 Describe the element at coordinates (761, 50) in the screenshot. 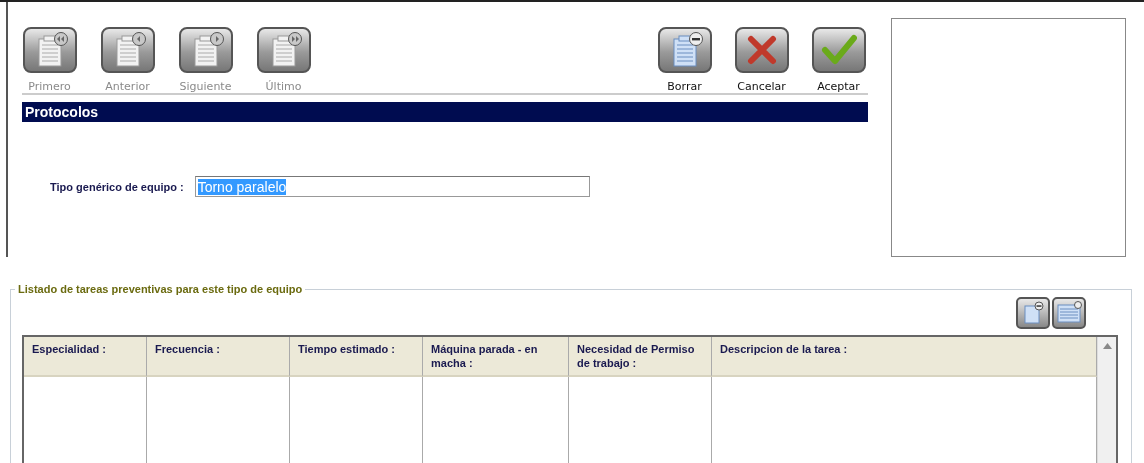

I see `cross-icon` at that location.